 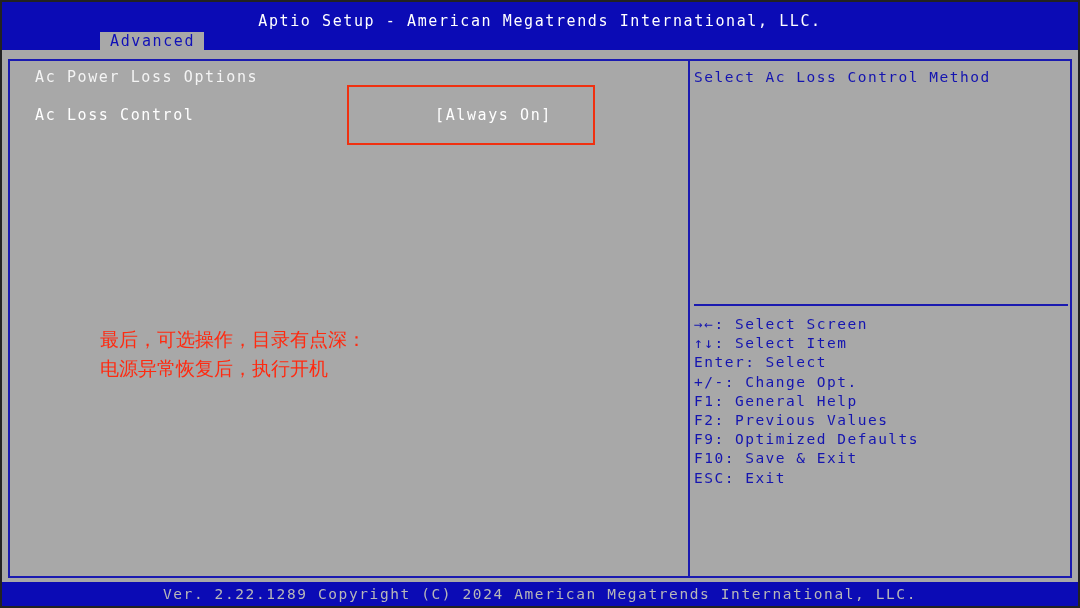 What do you see at coordinates (881, 186) in the screenshot?
I see `help-description: Select Ac Loss Control Method` at bounding box center [881, 186].